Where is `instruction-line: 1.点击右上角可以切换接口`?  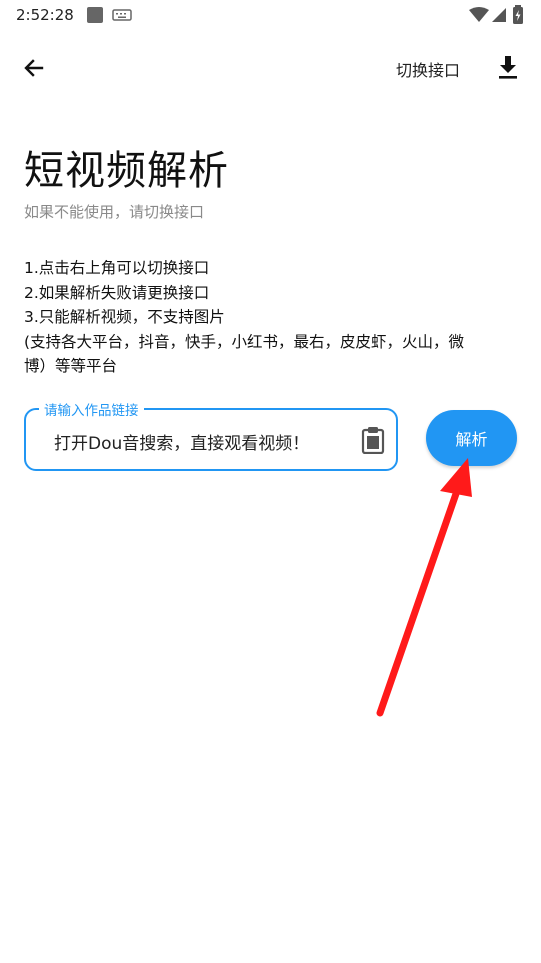
instruction-line: 1.点击右上角可以切换接口 is located at coordinates (117, 268).